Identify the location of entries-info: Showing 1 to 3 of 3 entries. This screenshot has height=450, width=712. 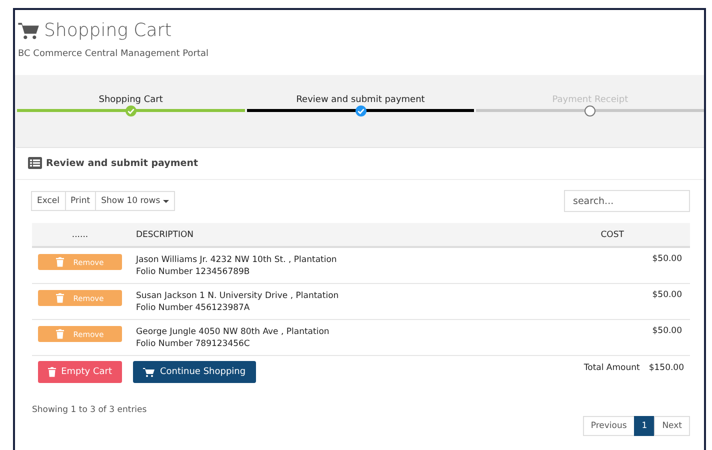
(90, 410).